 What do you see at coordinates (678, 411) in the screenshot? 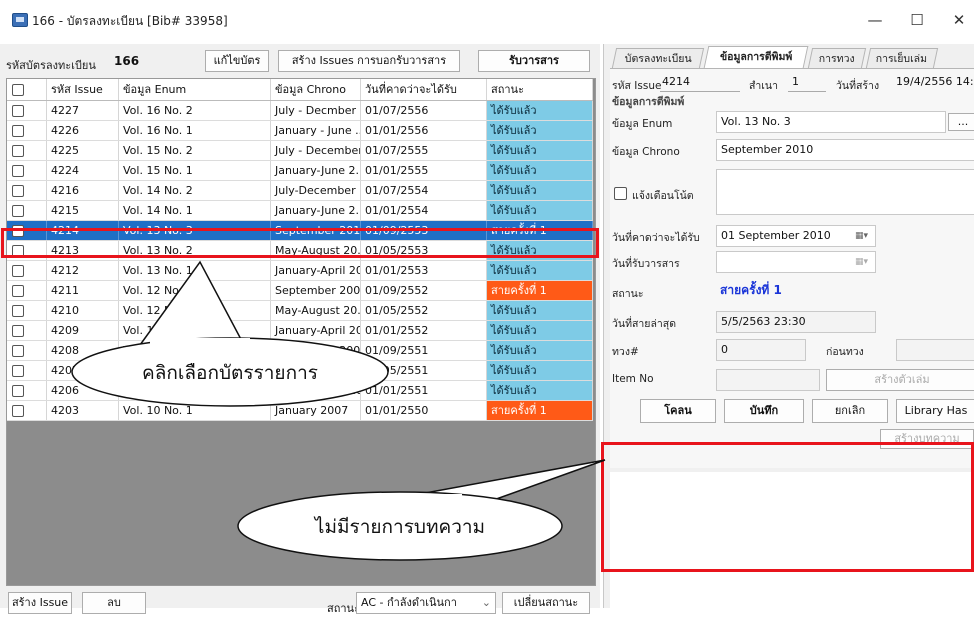
I see `clone-button: โคลน` at bounding box center [678, 411].